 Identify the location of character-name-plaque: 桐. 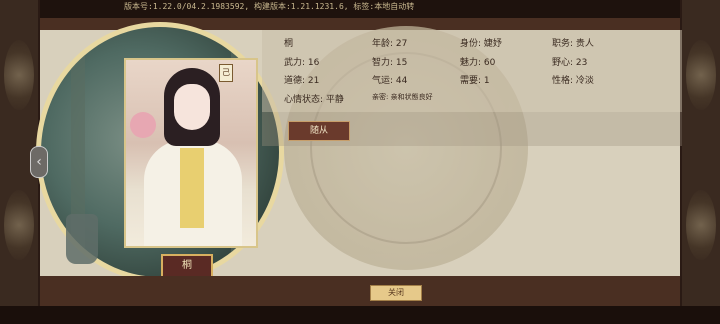
(187, 266).